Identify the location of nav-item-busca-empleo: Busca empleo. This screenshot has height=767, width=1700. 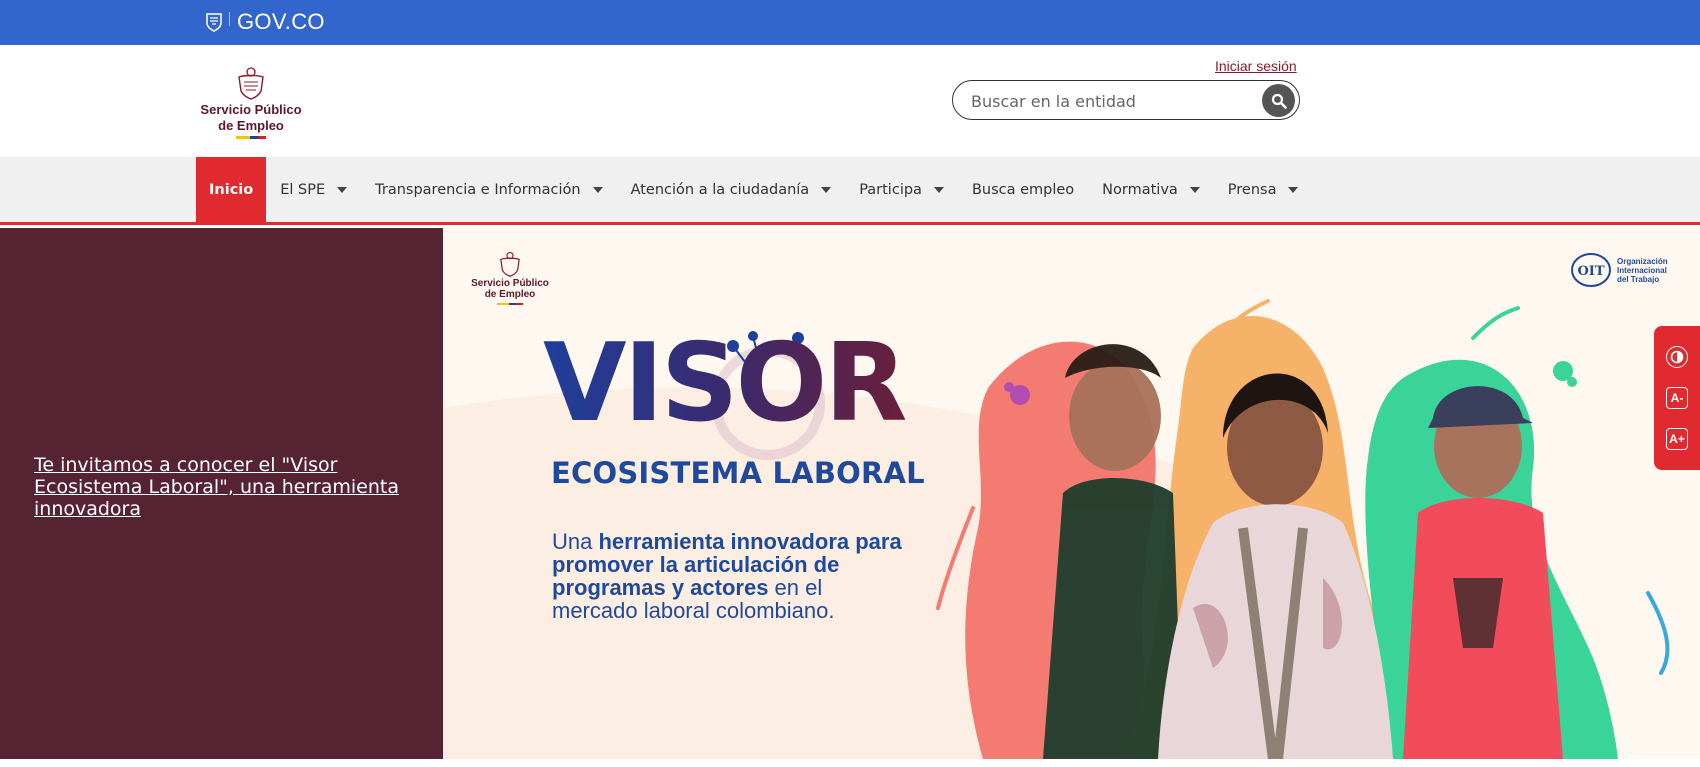
(1023, 189).